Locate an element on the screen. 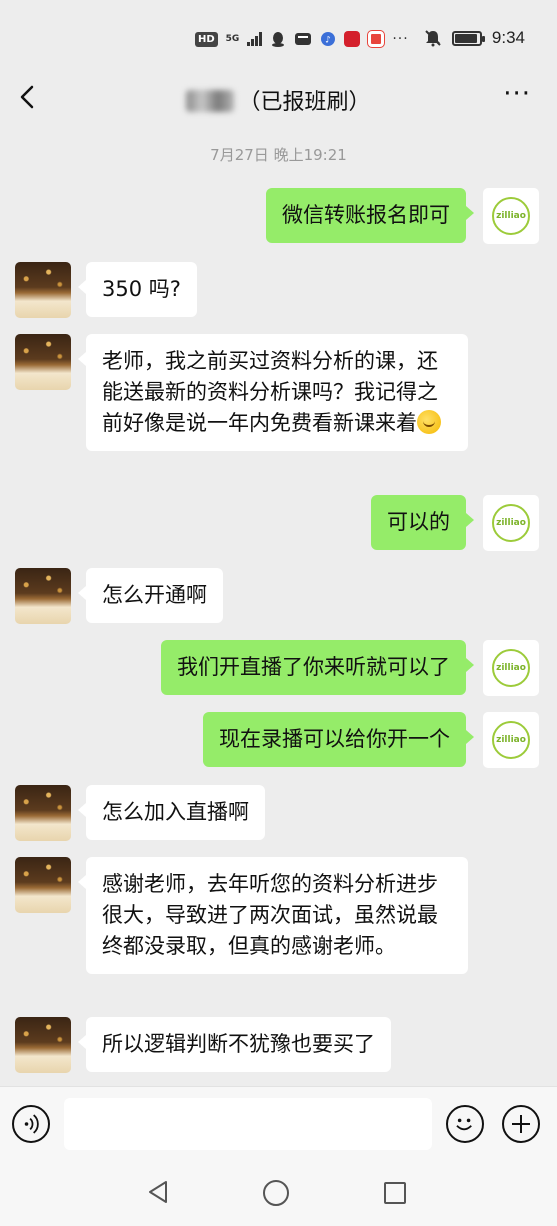 This screenshot has height=1226, width=557. mute-icon is located at coordinates (433, 38).